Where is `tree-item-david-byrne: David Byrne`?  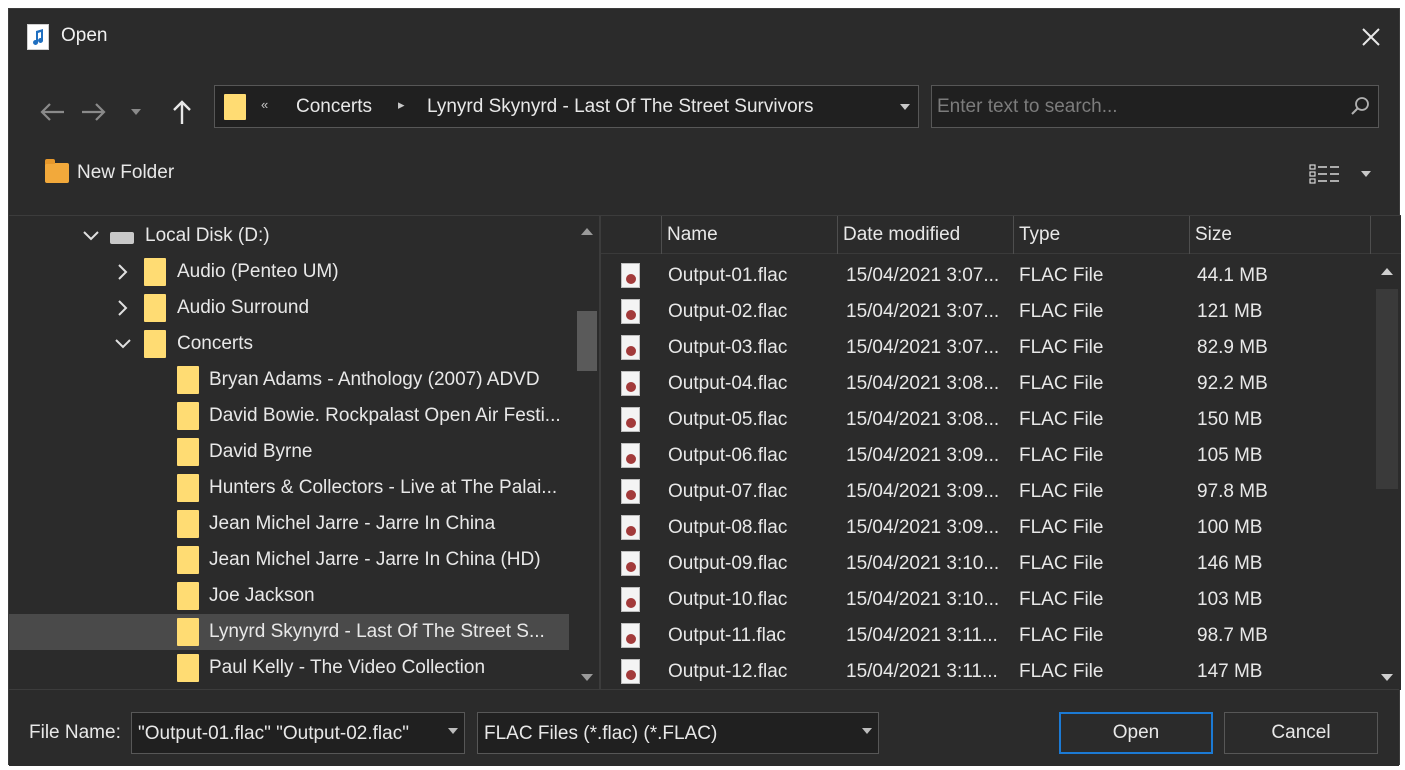
tree-item-david-byrne: David Byrne is located at coordinates (289, 452).